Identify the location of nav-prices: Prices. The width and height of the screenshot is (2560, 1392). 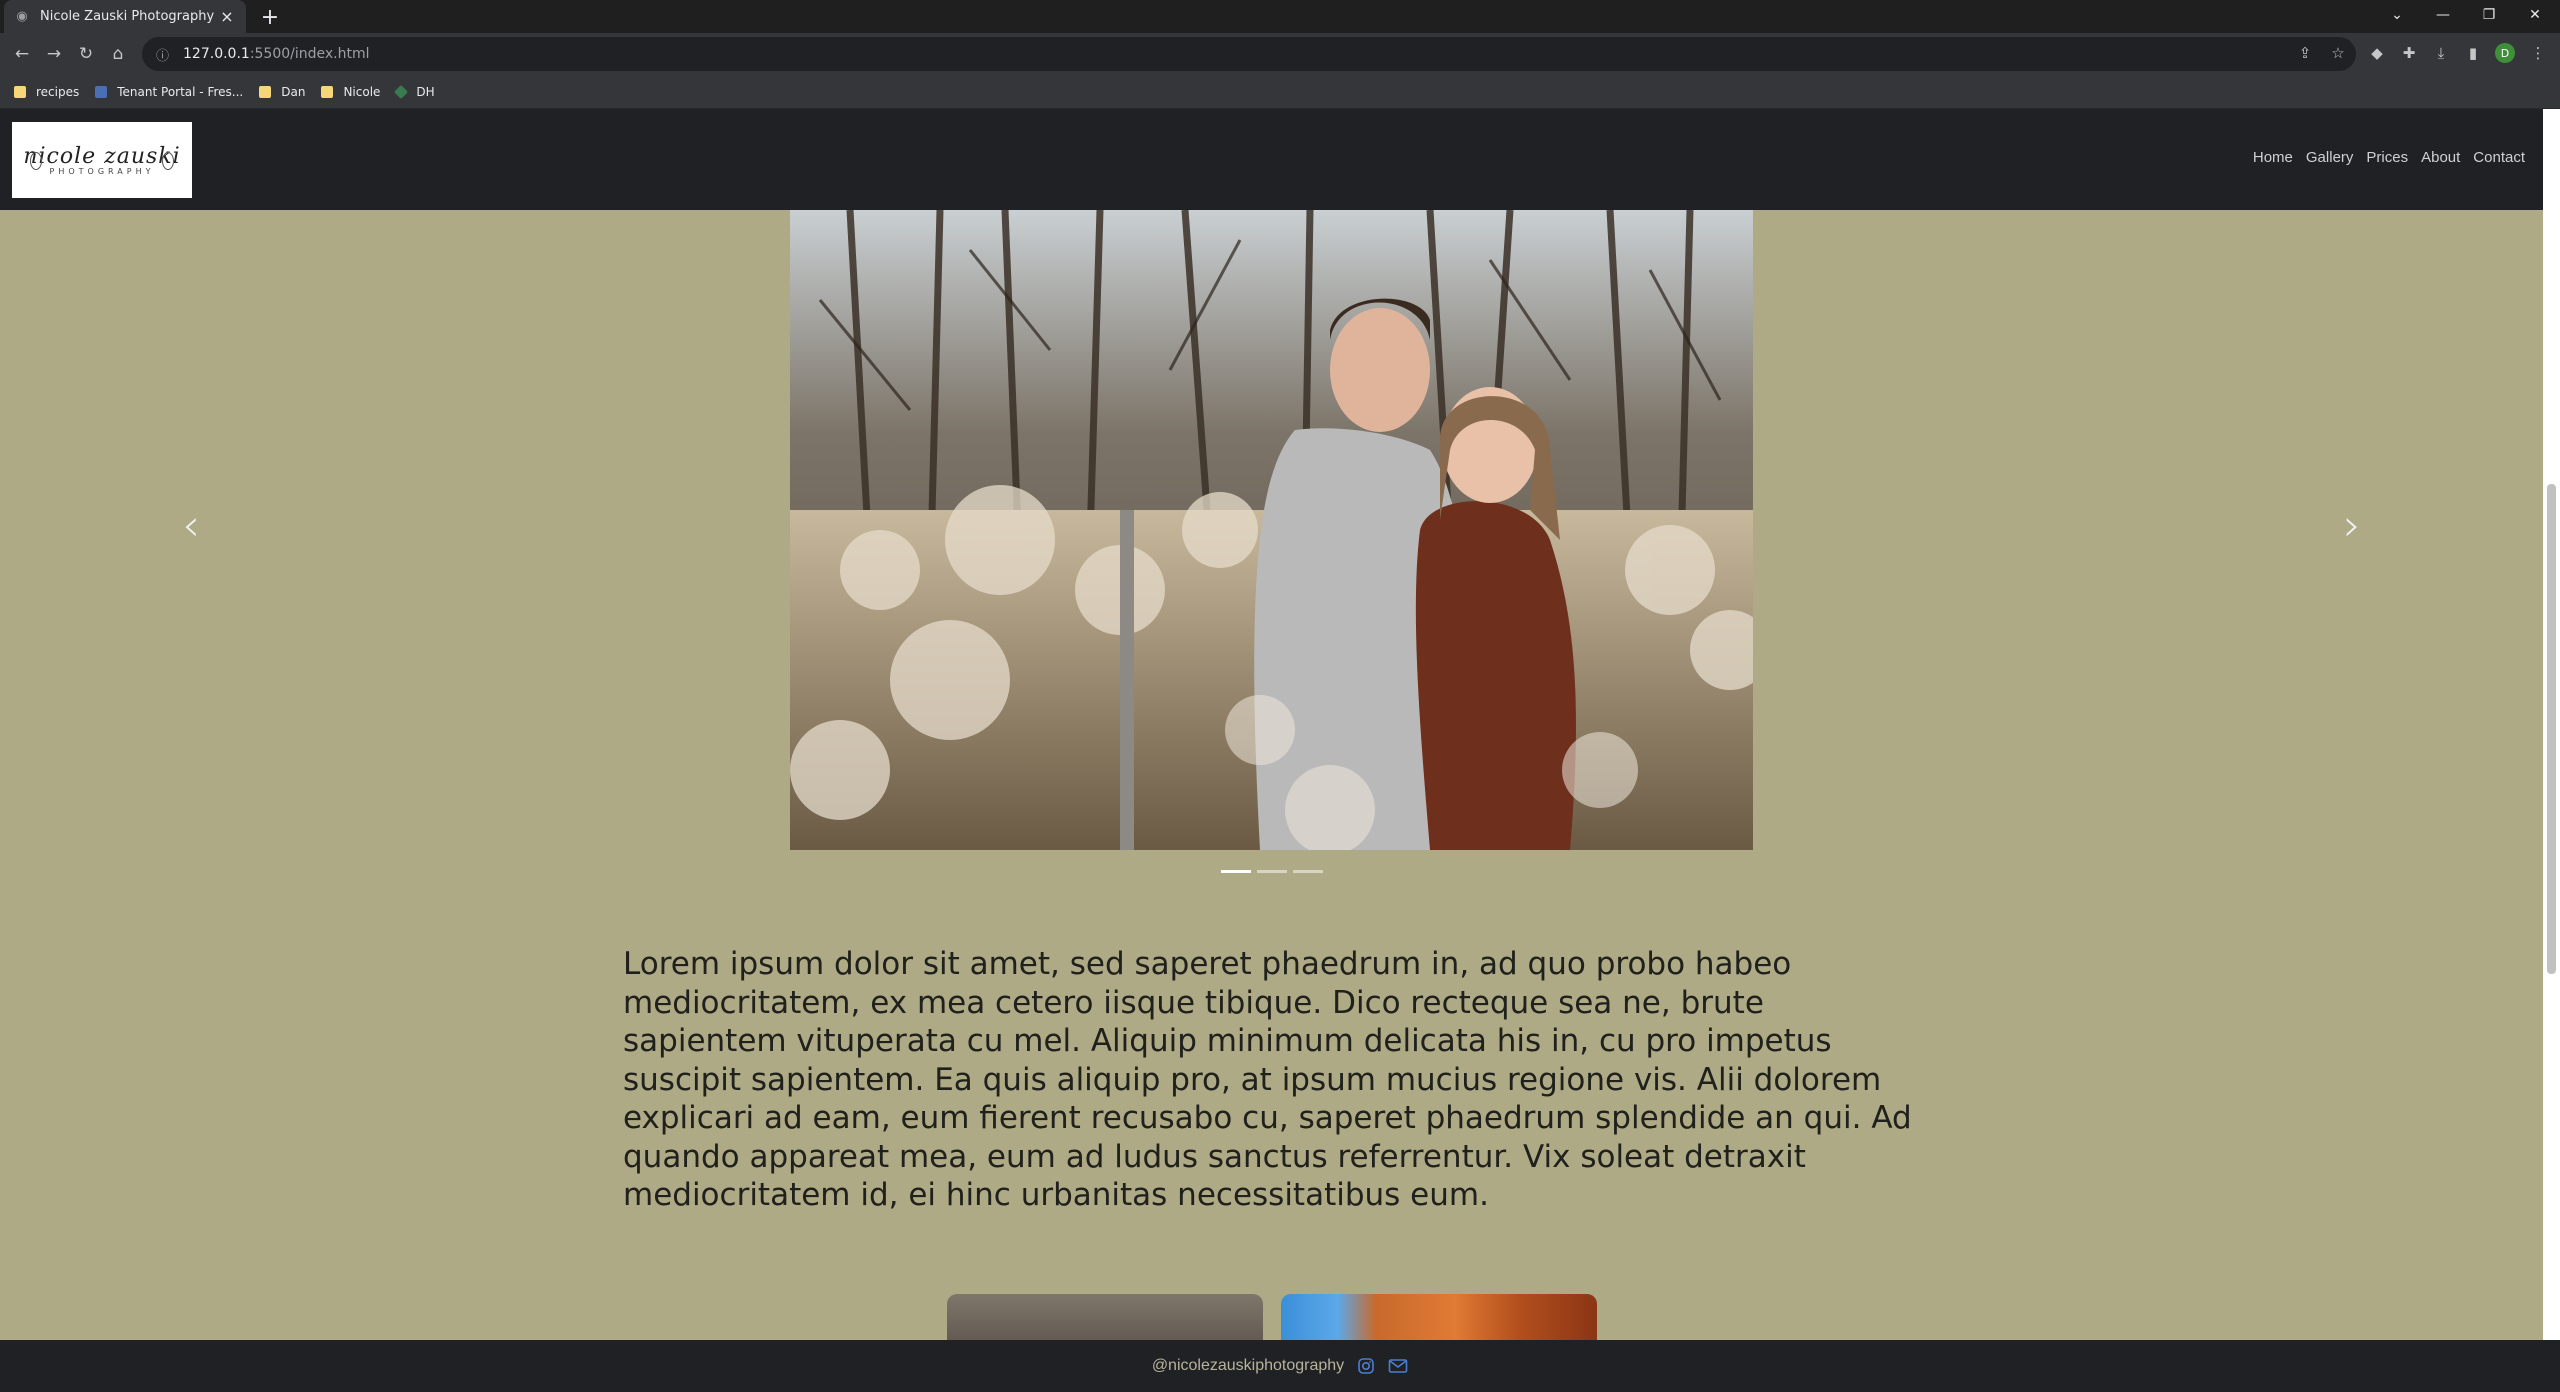
(2387, 157).